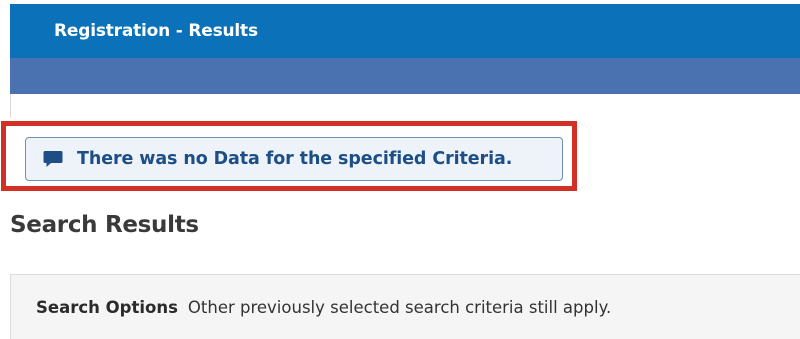 The height and width of the screenshot is (339, 800). What do you see at coordinates (104, 225) in the screenshot?
I see `search-results-heading: Search Results` at bounding box center [104, 225].